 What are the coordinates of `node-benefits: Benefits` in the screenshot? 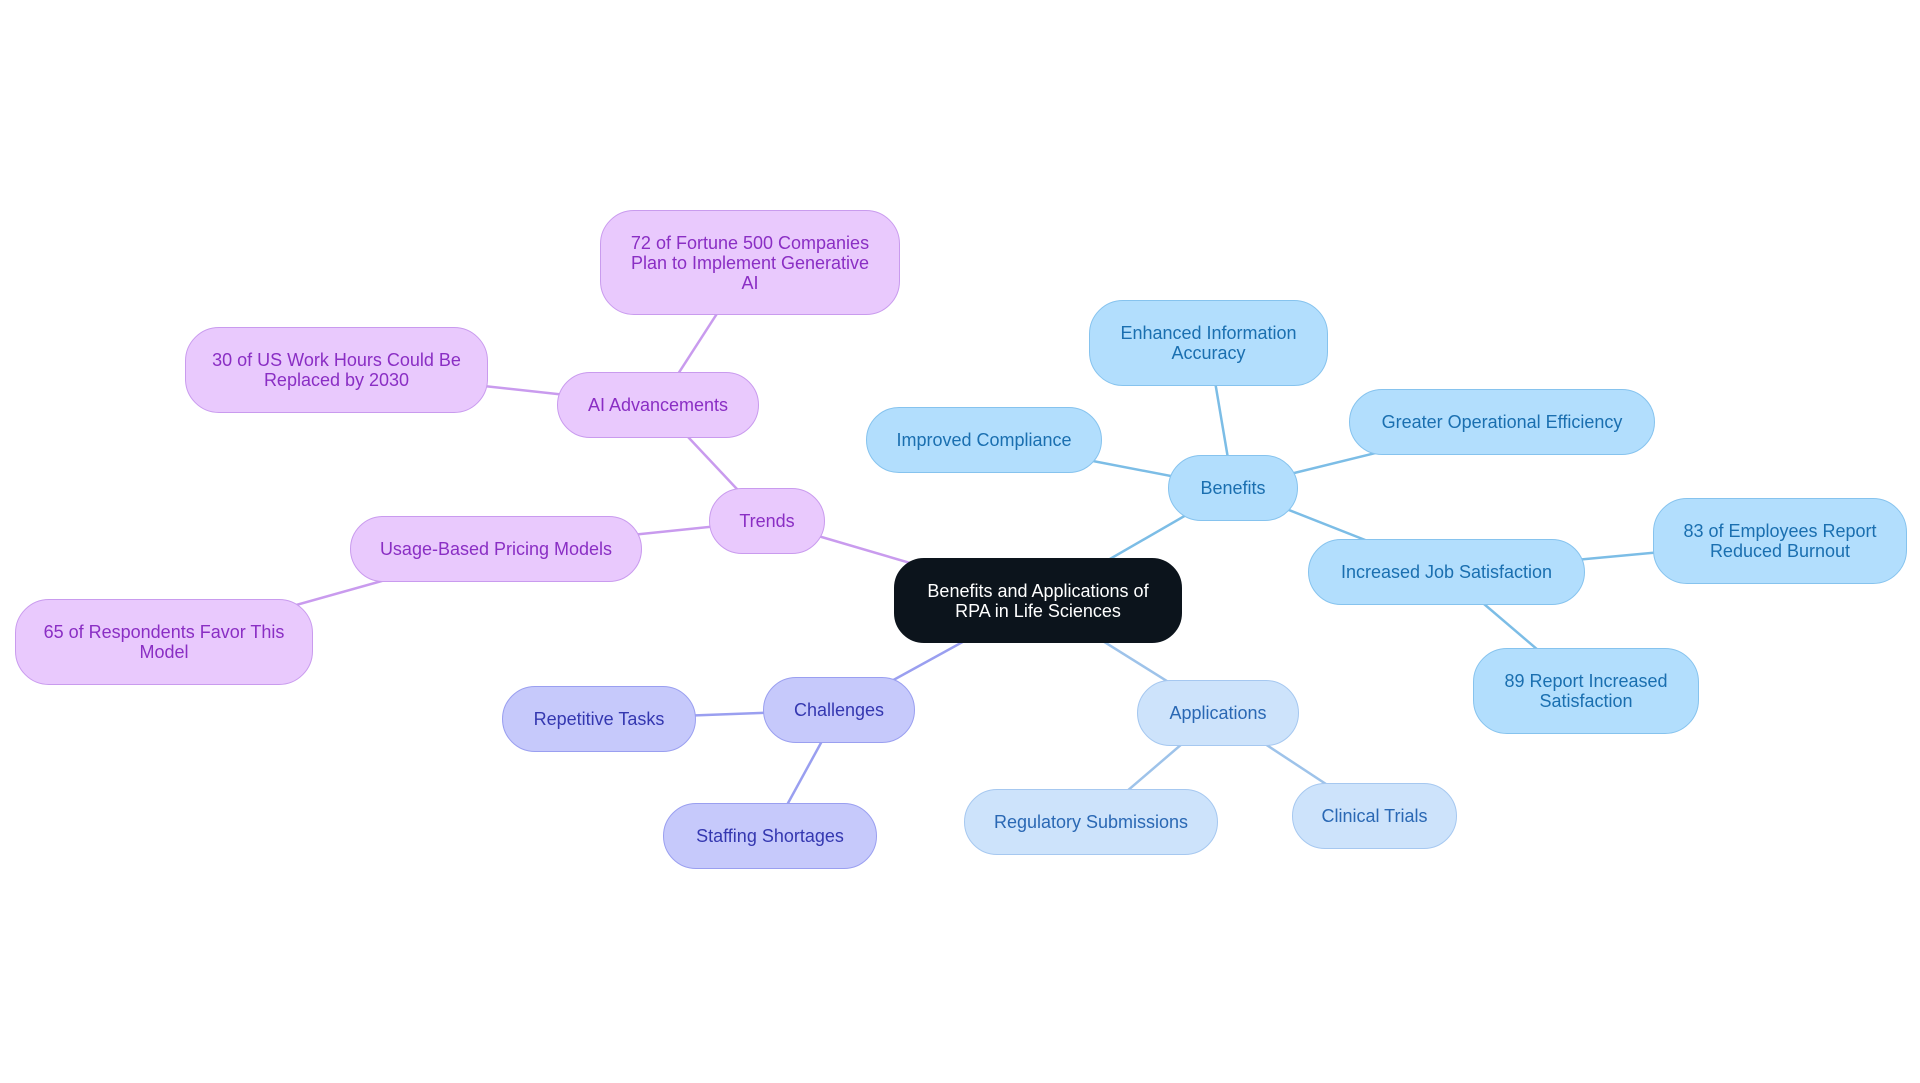 It's located at (1233, 488).